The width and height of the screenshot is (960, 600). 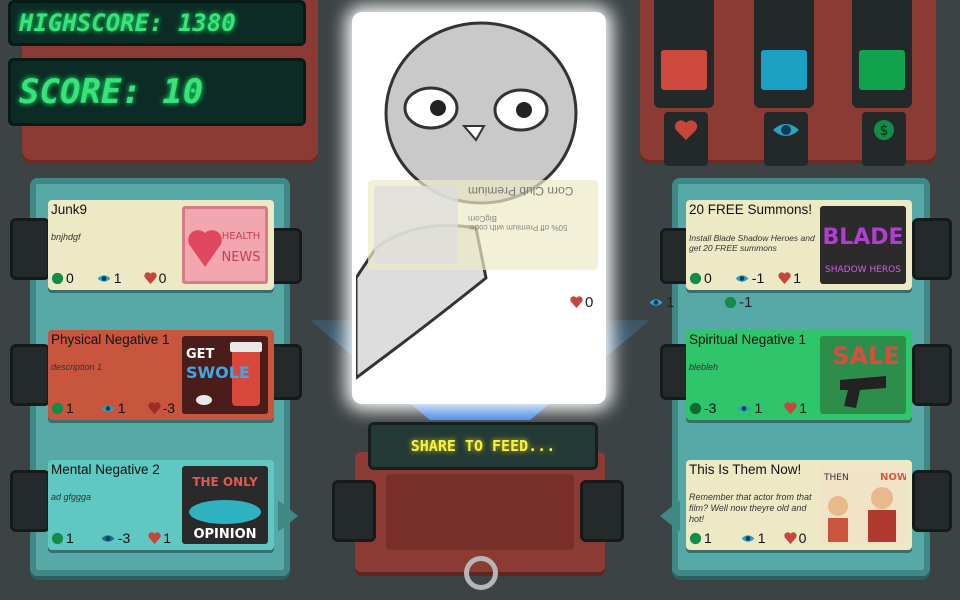 I want to click on money-icon: $, so click(x=884, y=130).